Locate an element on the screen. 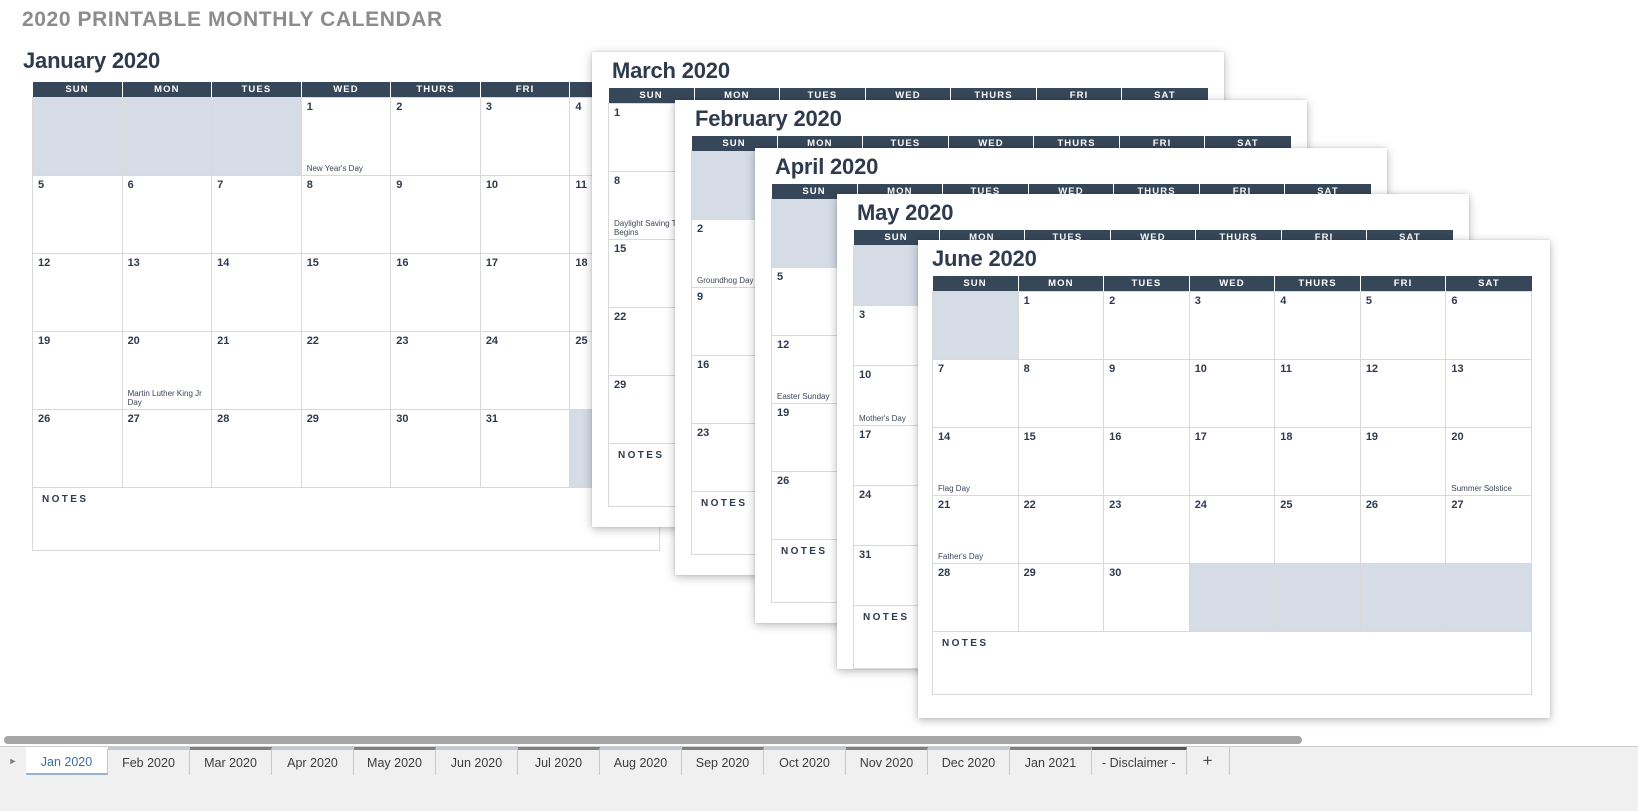 This screenshot has height=811, width=1638. calendar-cell-day: 11 is located at coordinates (1317, 393).